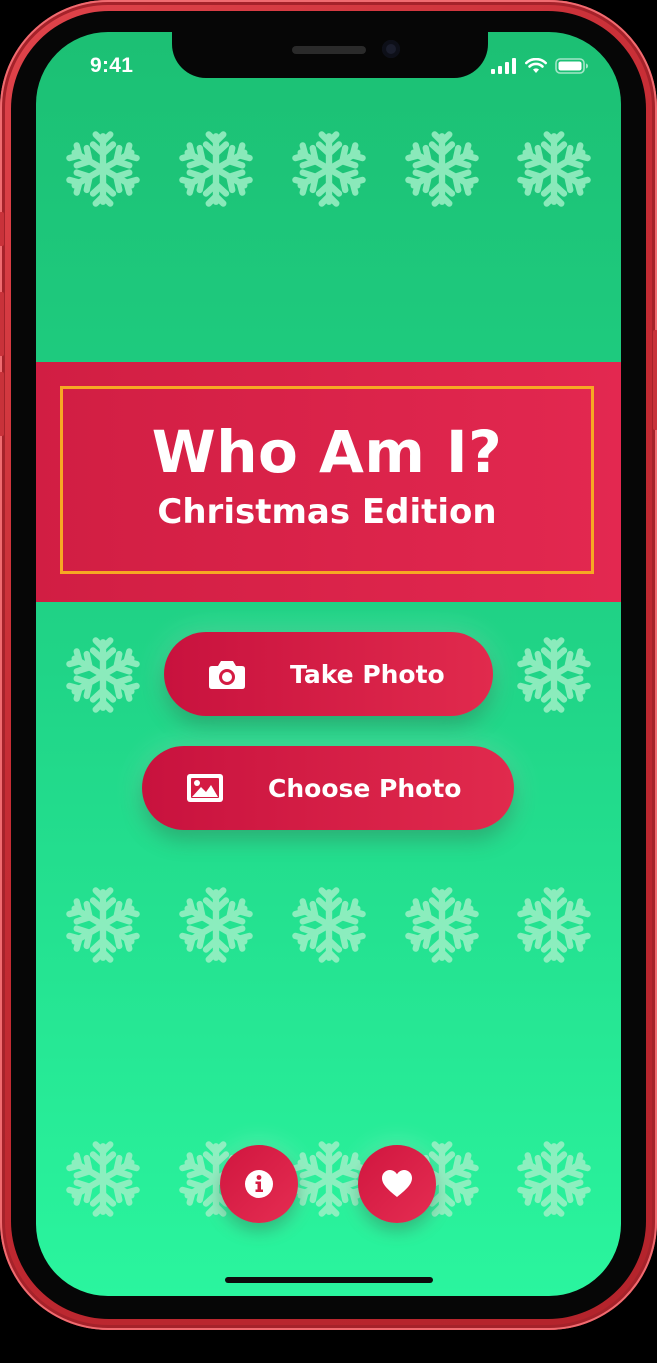 This screenshot has height=1363, width=657. What do you see at coordinates (571, 66) in the screenshot?
I see `battery-icon` at bounding box center [571, 66].